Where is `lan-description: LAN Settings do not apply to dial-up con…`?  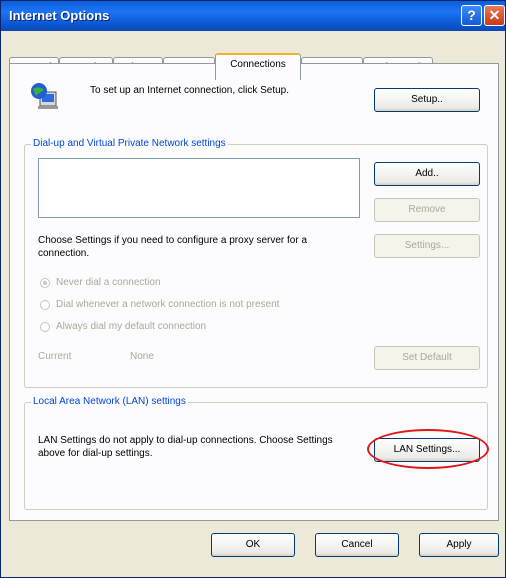 lan-description: LAN Settings do not apply to dial-up con… is located at coordinates (185, 447).